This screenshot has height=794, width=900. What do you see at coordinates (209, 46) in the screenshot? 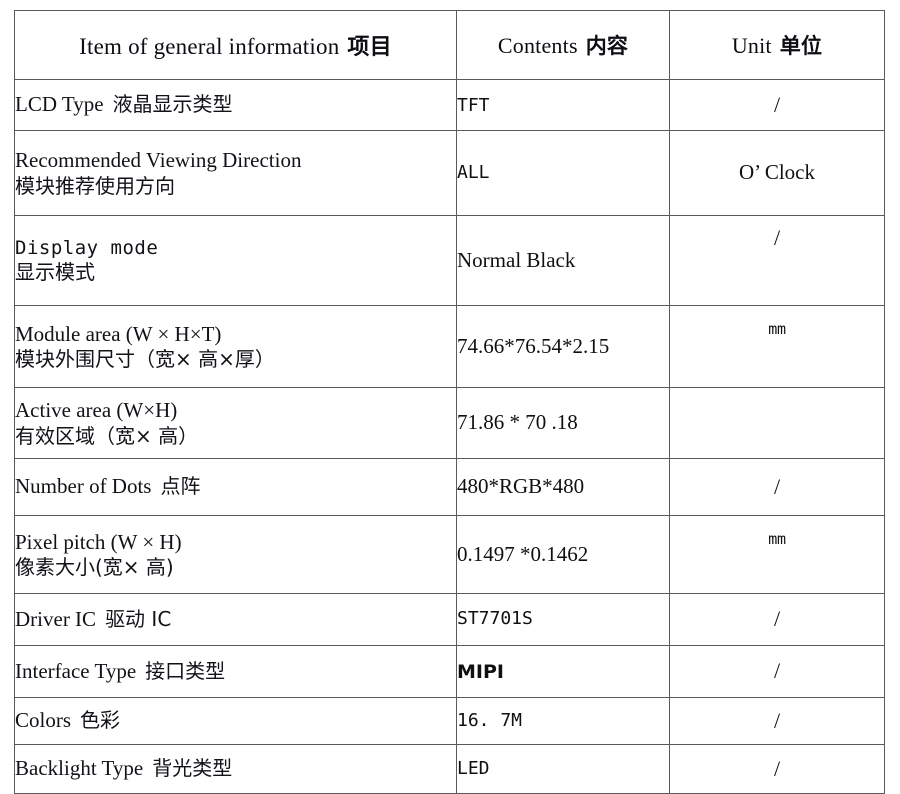
I see `column-header-item-en: Item of general information` at bounding box center [209, 46].